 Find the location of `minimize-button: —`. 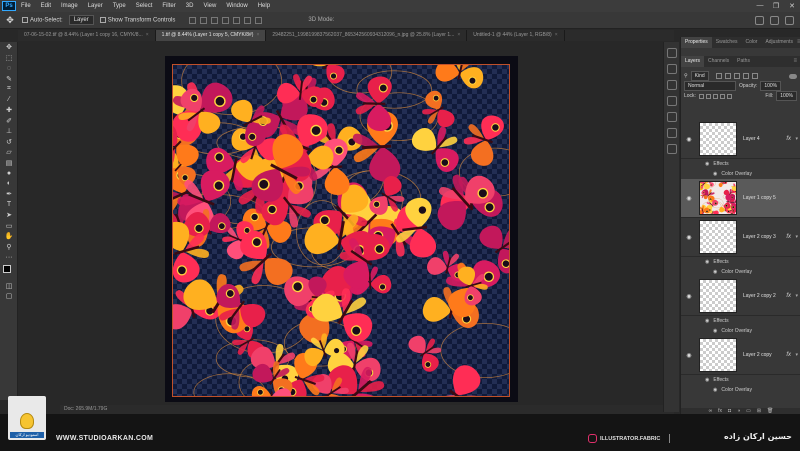

minimize-button: — is located at coordinates (760, 6).